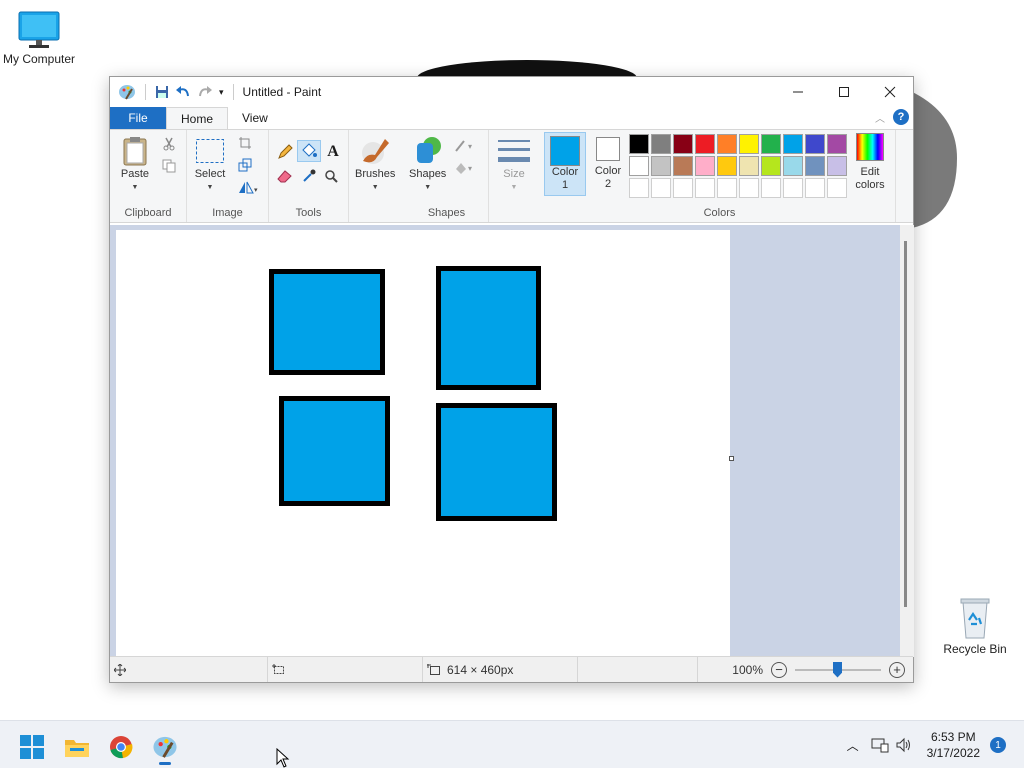 This screenshot has width=1024, height=768. What do you see at coordinates (221, 92) in the screenshot?
I see `customize-qa-dropdown-icon: ▾` at bounding box center [221, 92].